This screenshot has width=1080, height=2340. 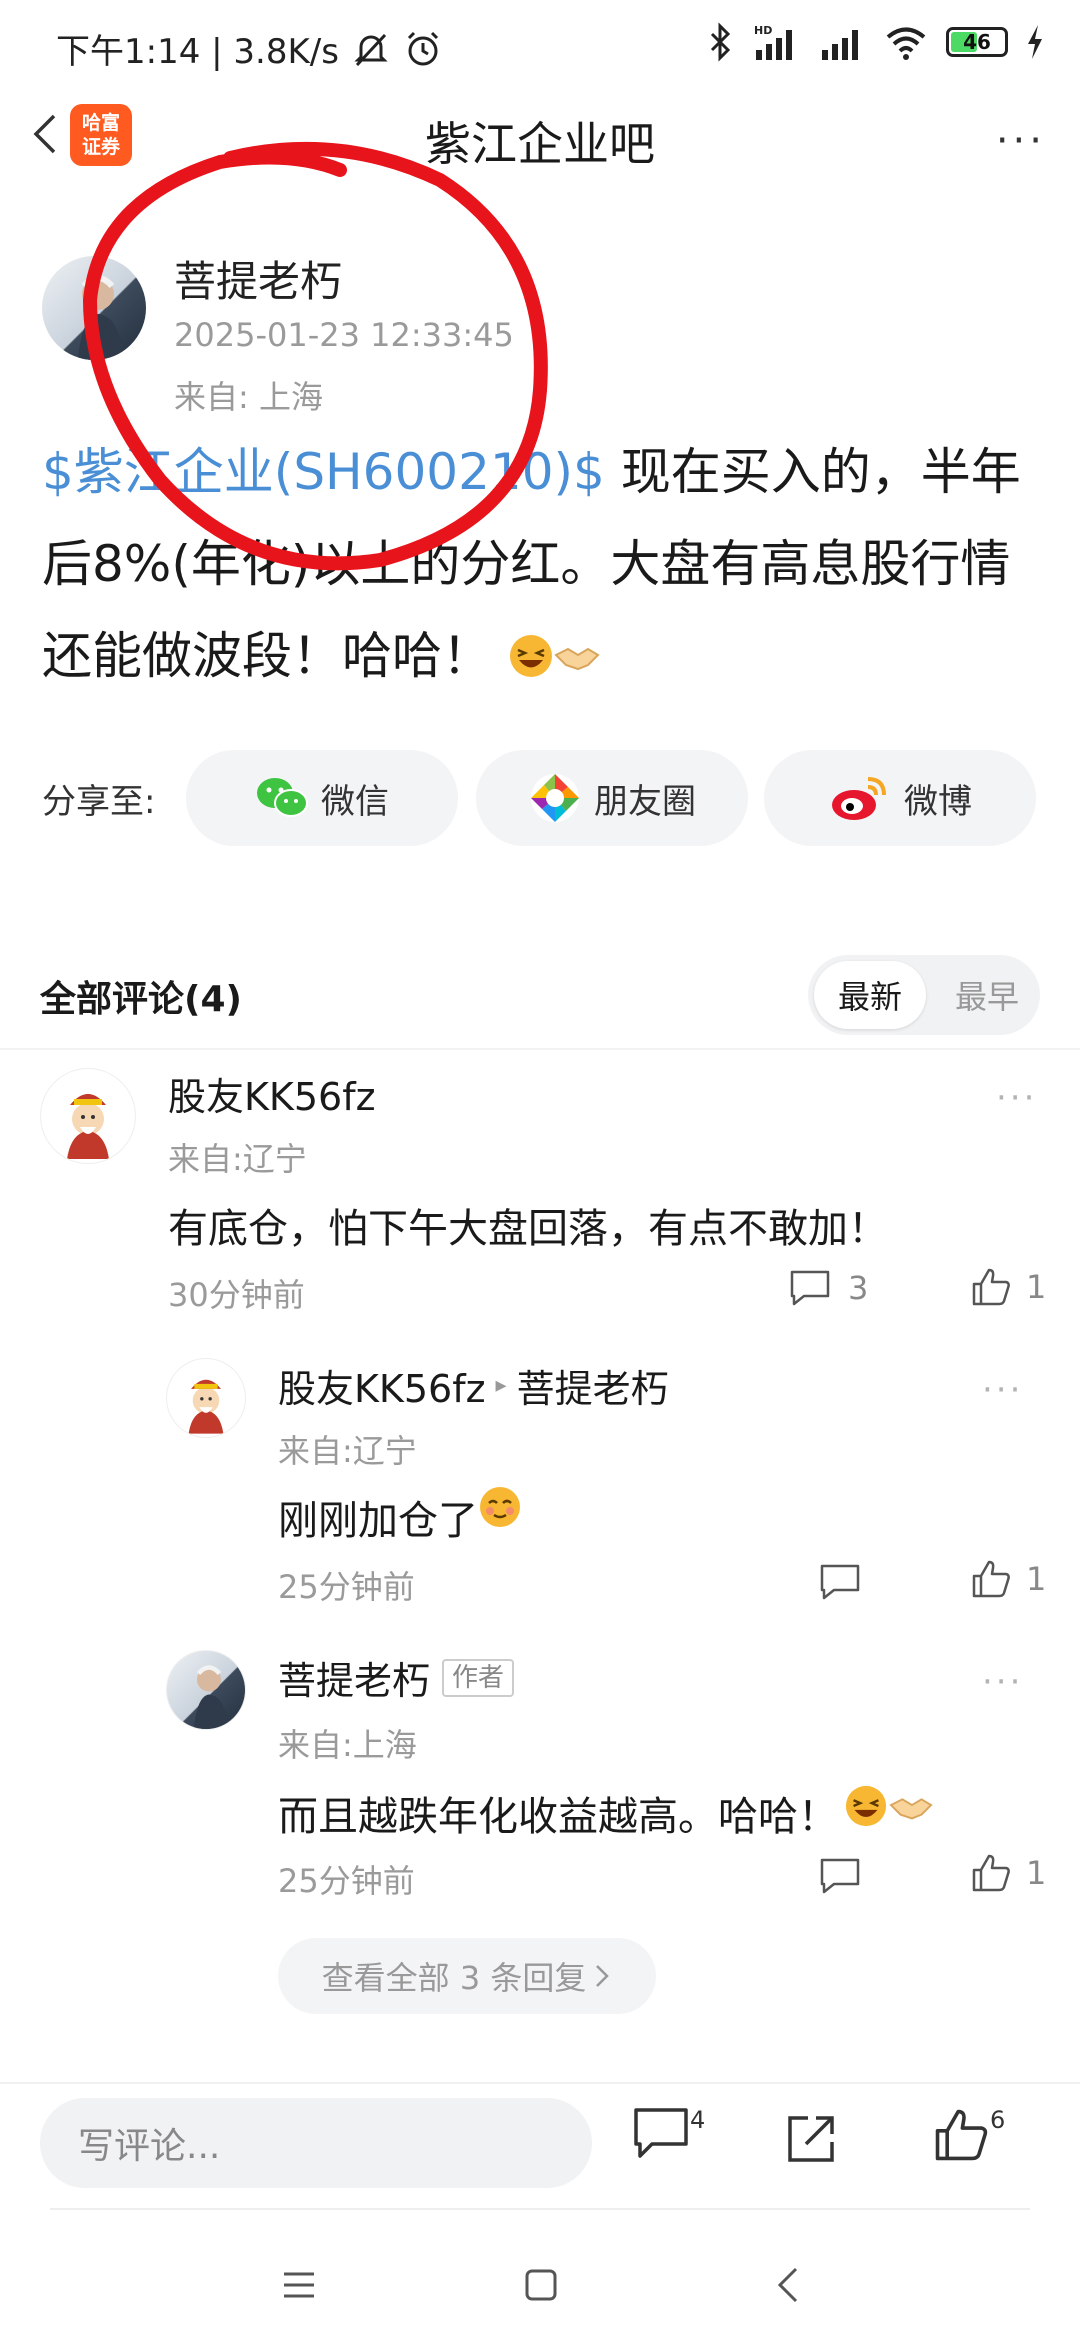 What do you see at coordinates (840, 45) in the screenshot?
I see `signal-icon` at bounding box center [840, 45].